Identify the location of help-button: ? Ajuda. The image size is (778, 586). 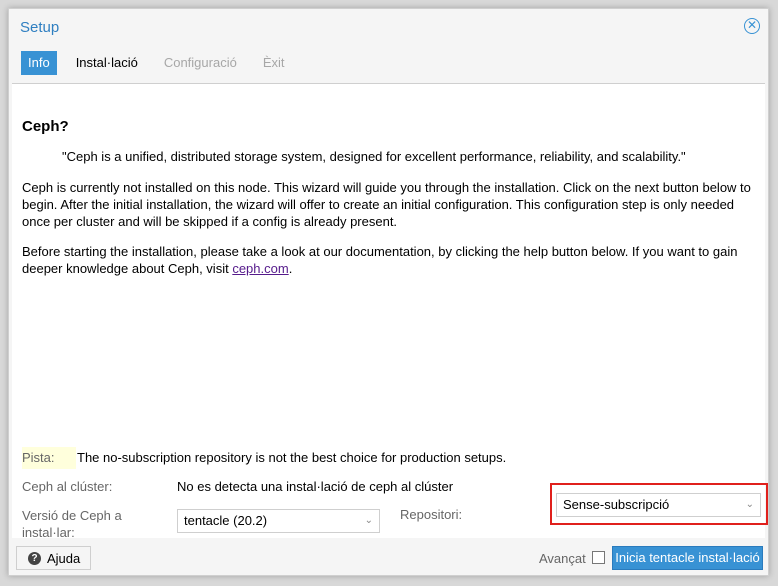
(53, 558).